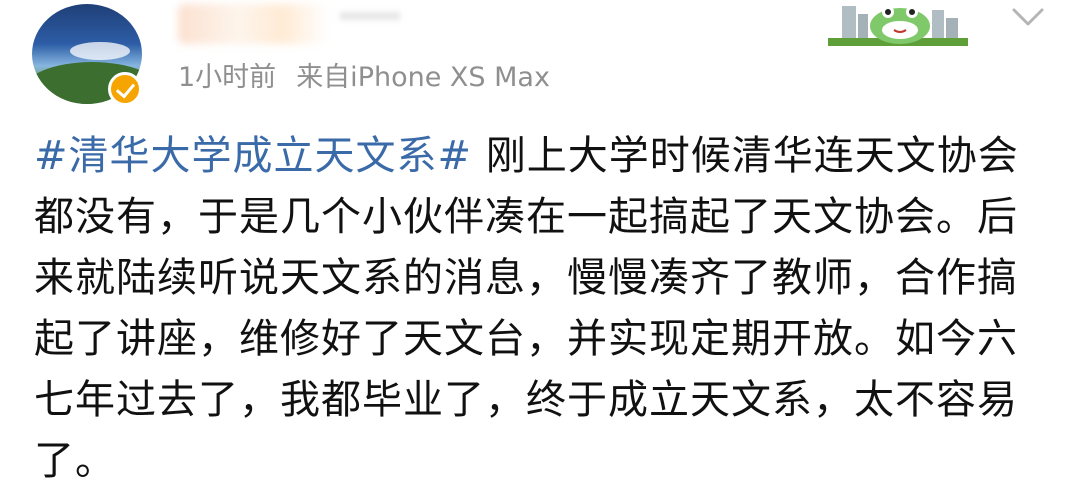  What do you see at coordinates (1028, 17) in the screenshot?
I see `chevron-down-icon` at bounding box center [1028, 17].